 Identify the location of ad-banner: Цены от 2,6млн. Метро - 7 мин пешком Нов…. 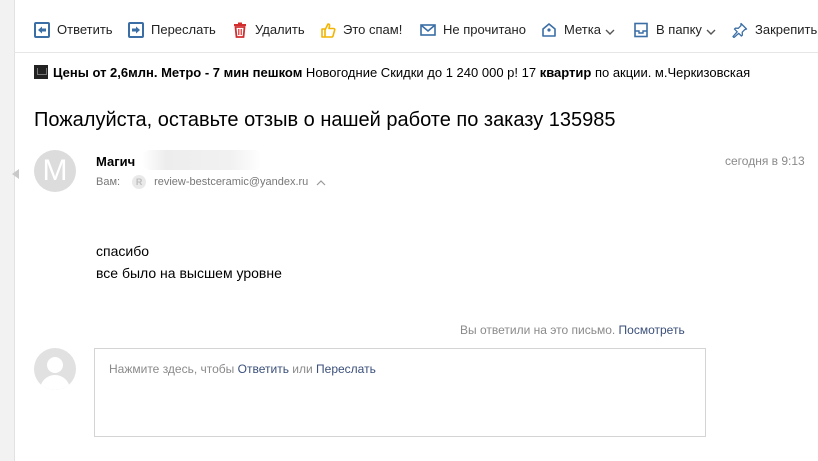
(426, 73).